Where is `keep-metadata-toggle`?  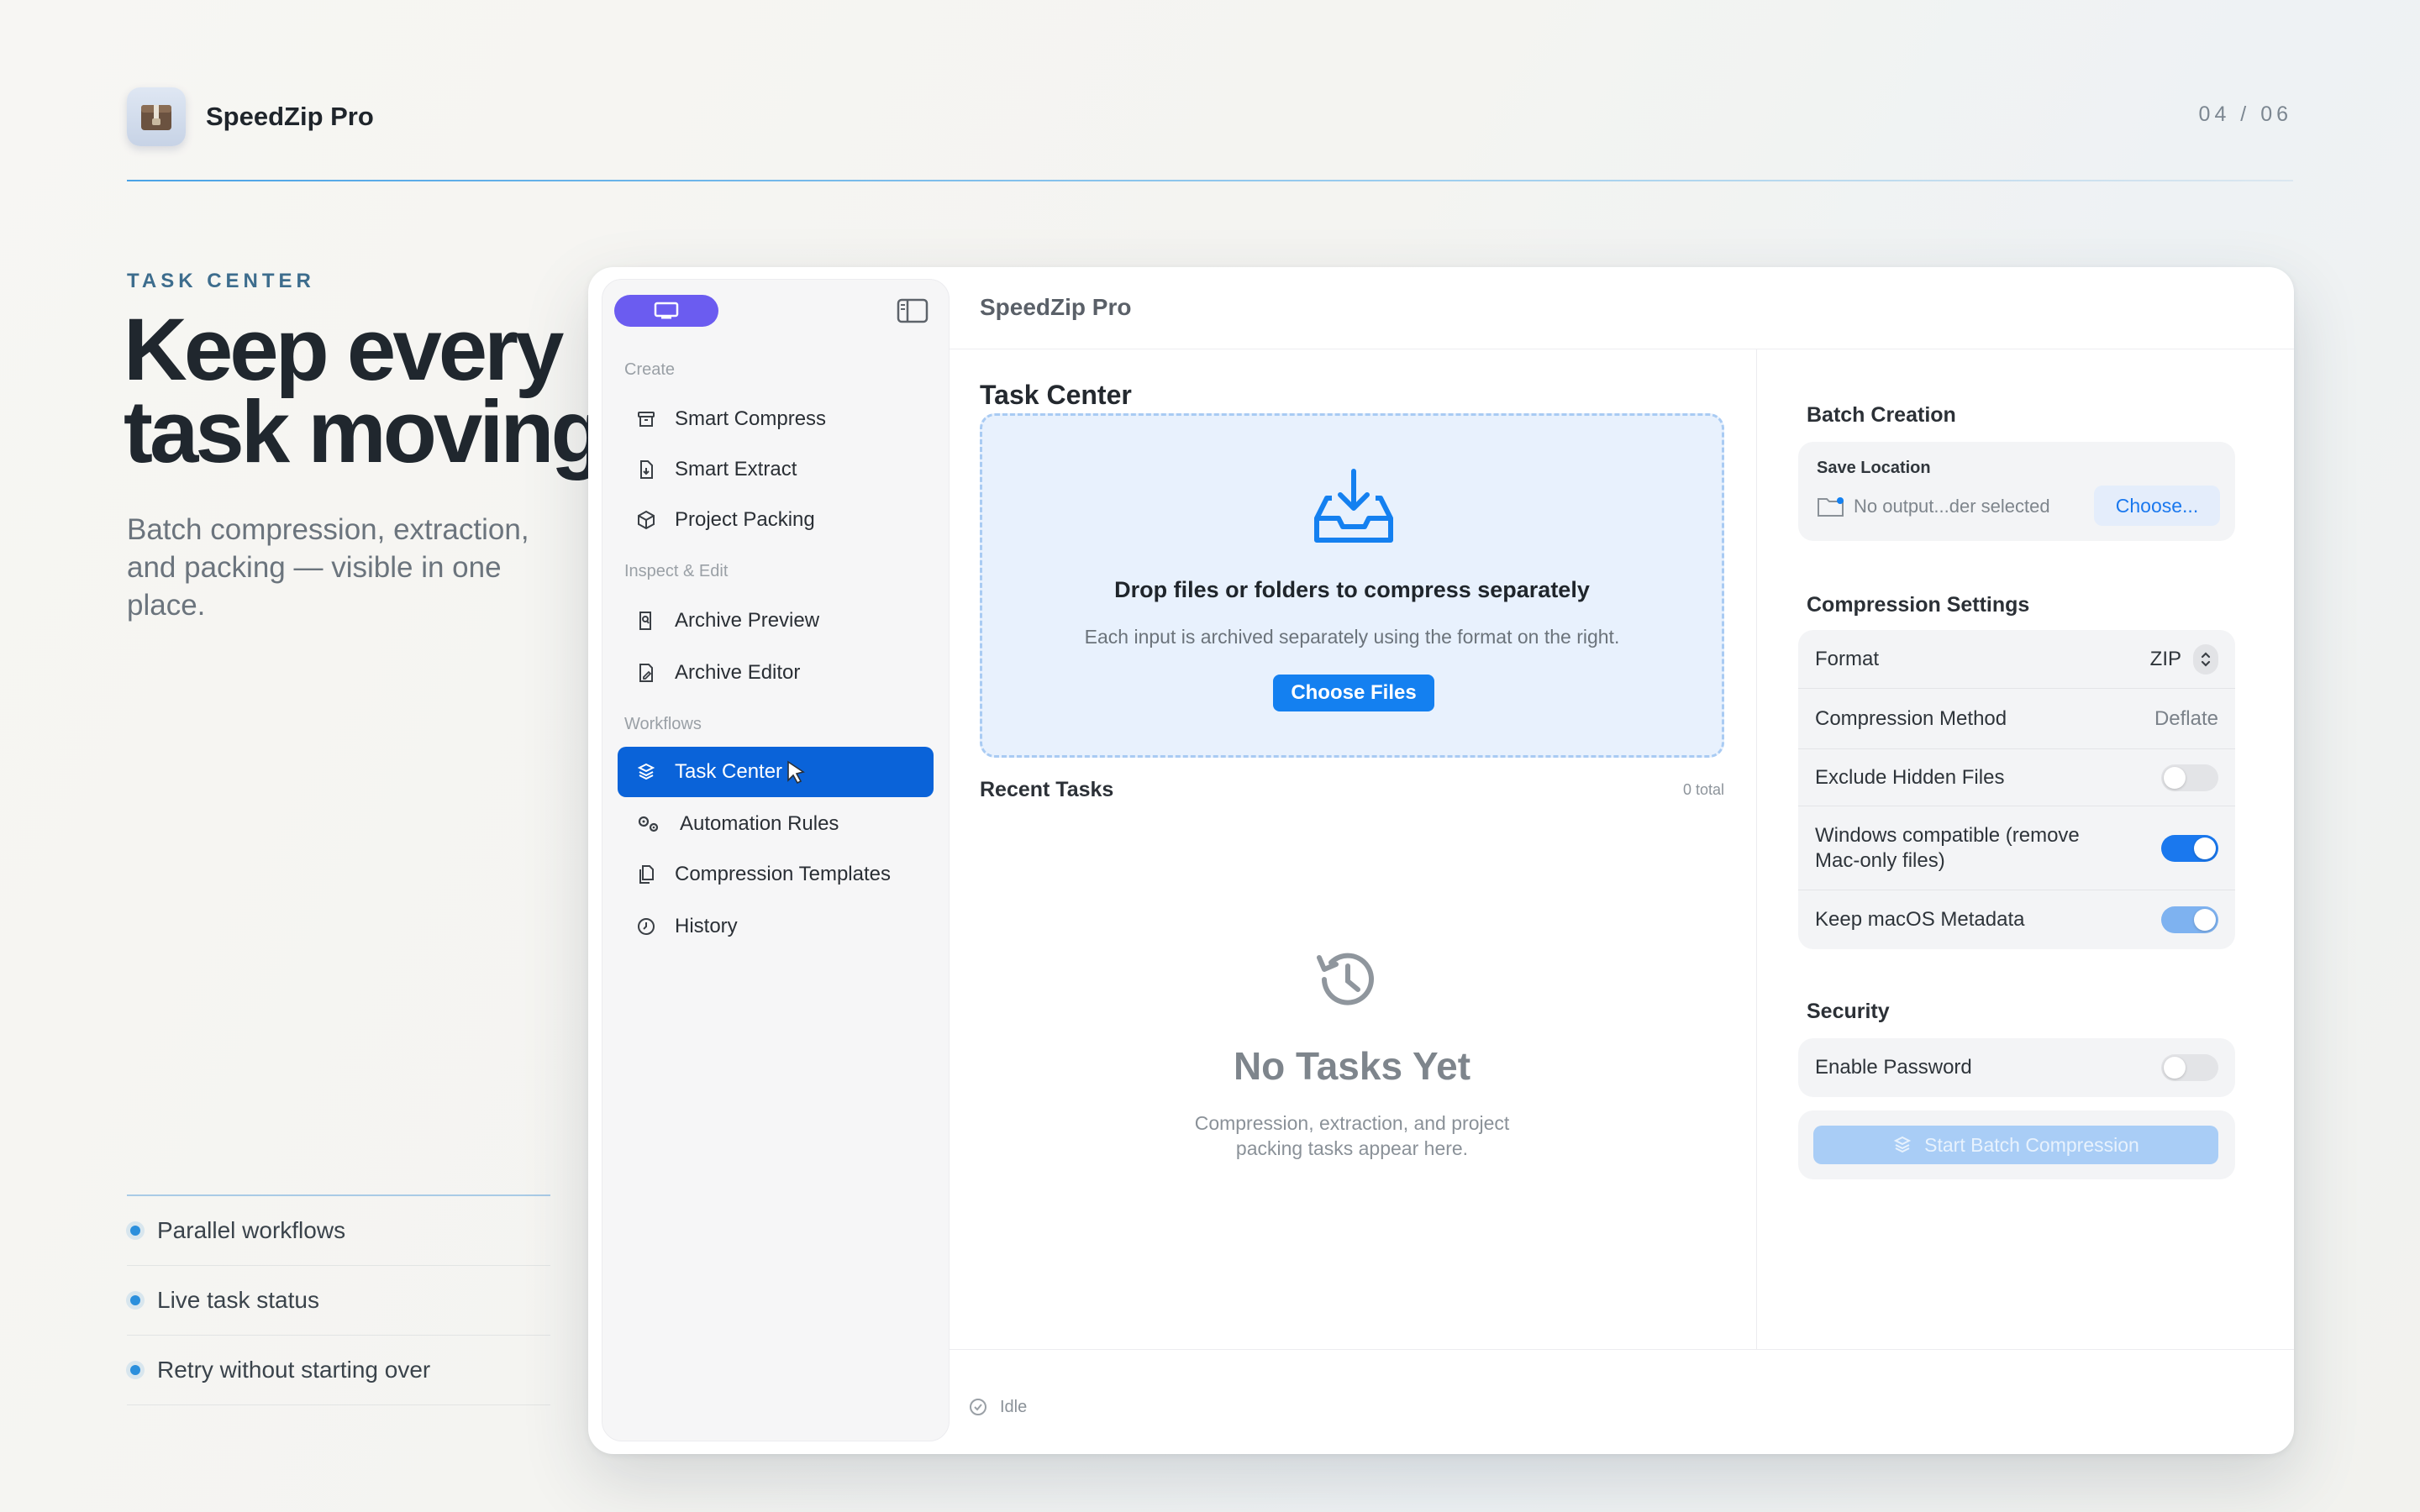 keep-metadata-toggle is located at coordinates (2189, 919).